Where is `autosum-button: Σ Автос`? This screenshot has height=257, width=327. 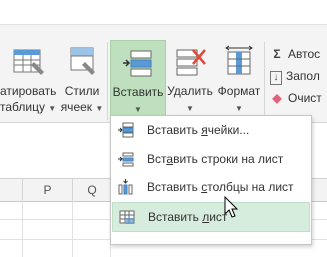 autosum-button: Σ Автос is located at coordinates (295, 54).